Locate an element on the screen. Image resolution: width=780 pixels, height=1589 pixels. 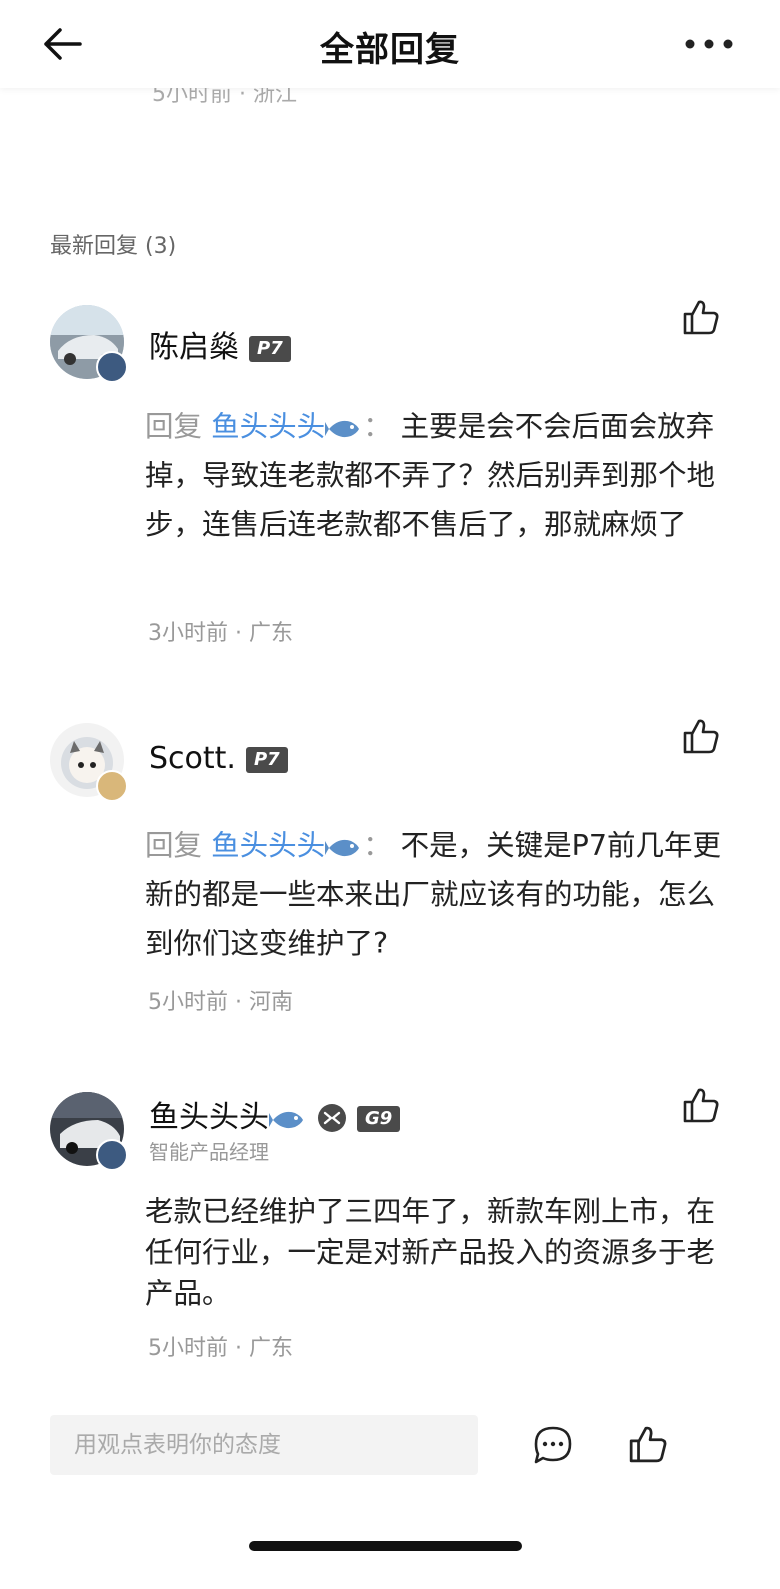
username: 陈启燊 P7 is located at coordinates (220, 344).